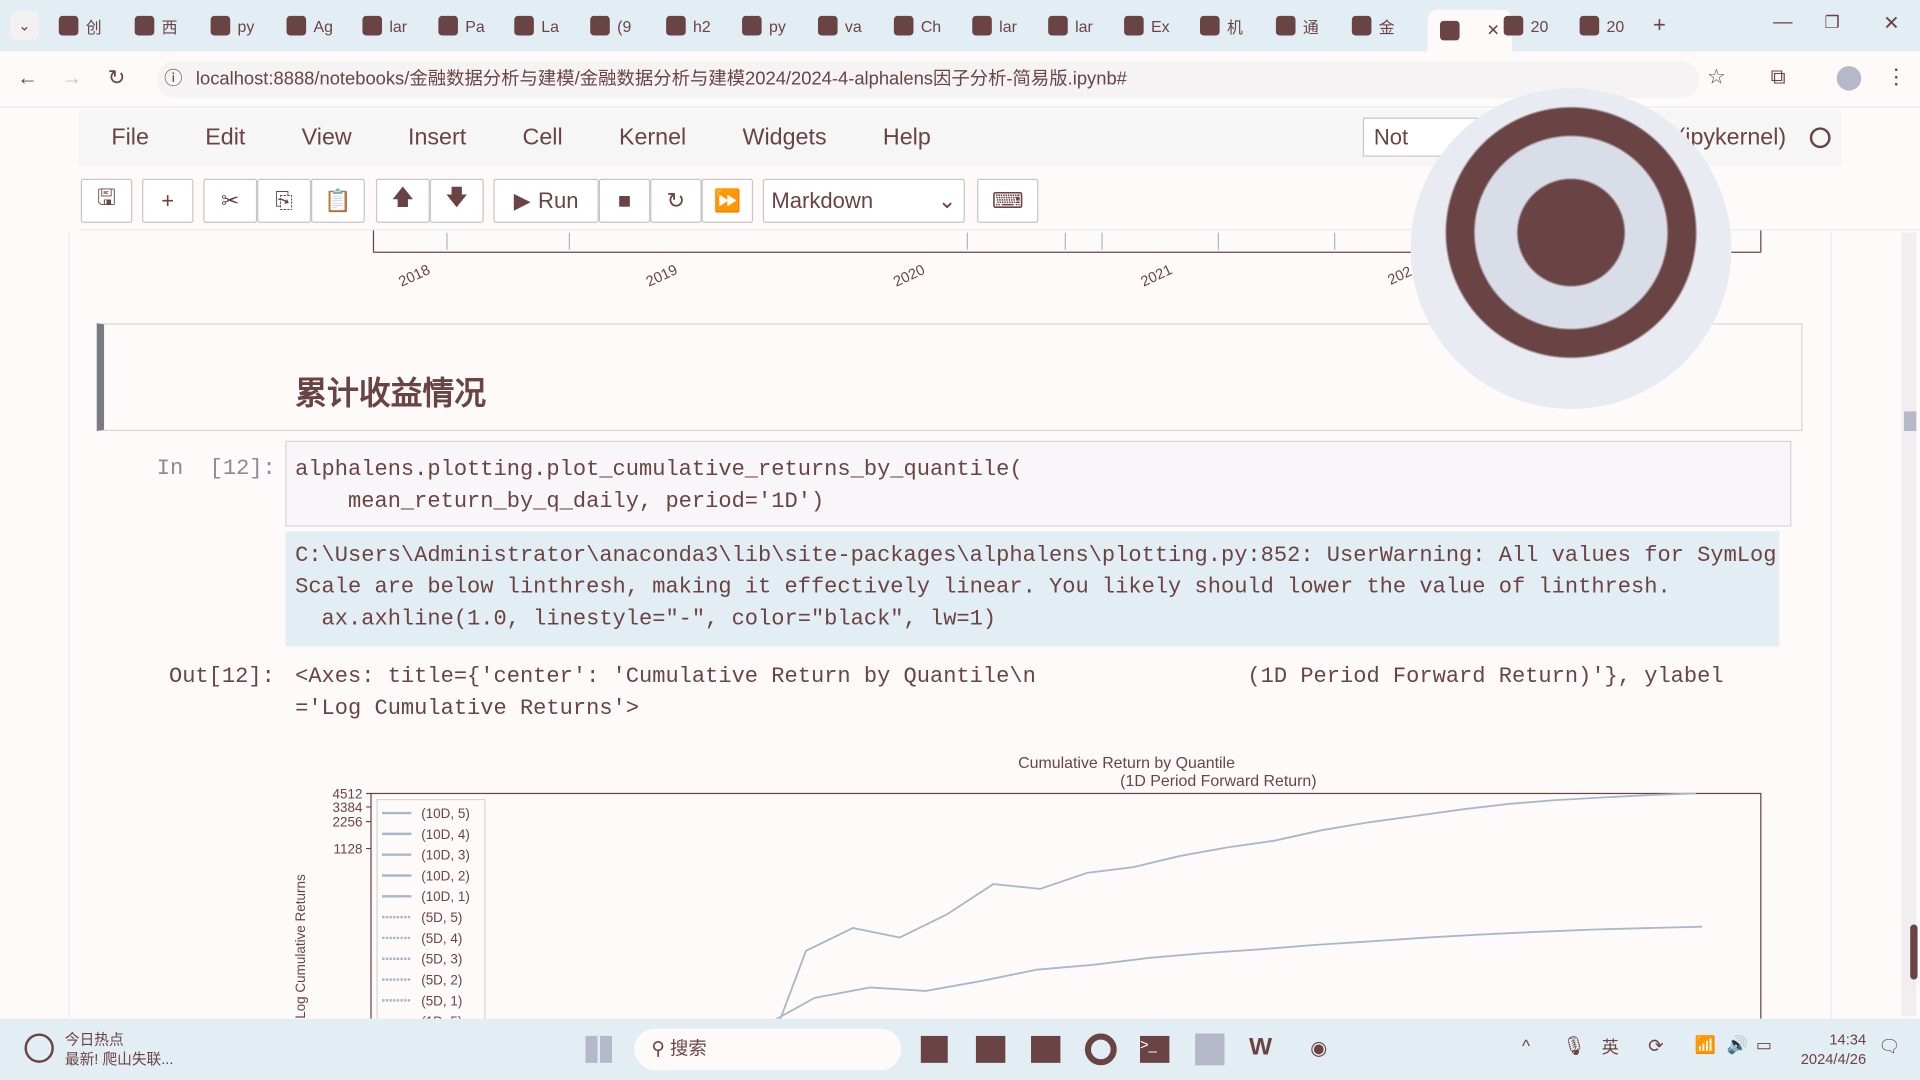  Describe the element at coordinates (777, 25) in the screenshot. I see `tab-label: py` at that location.